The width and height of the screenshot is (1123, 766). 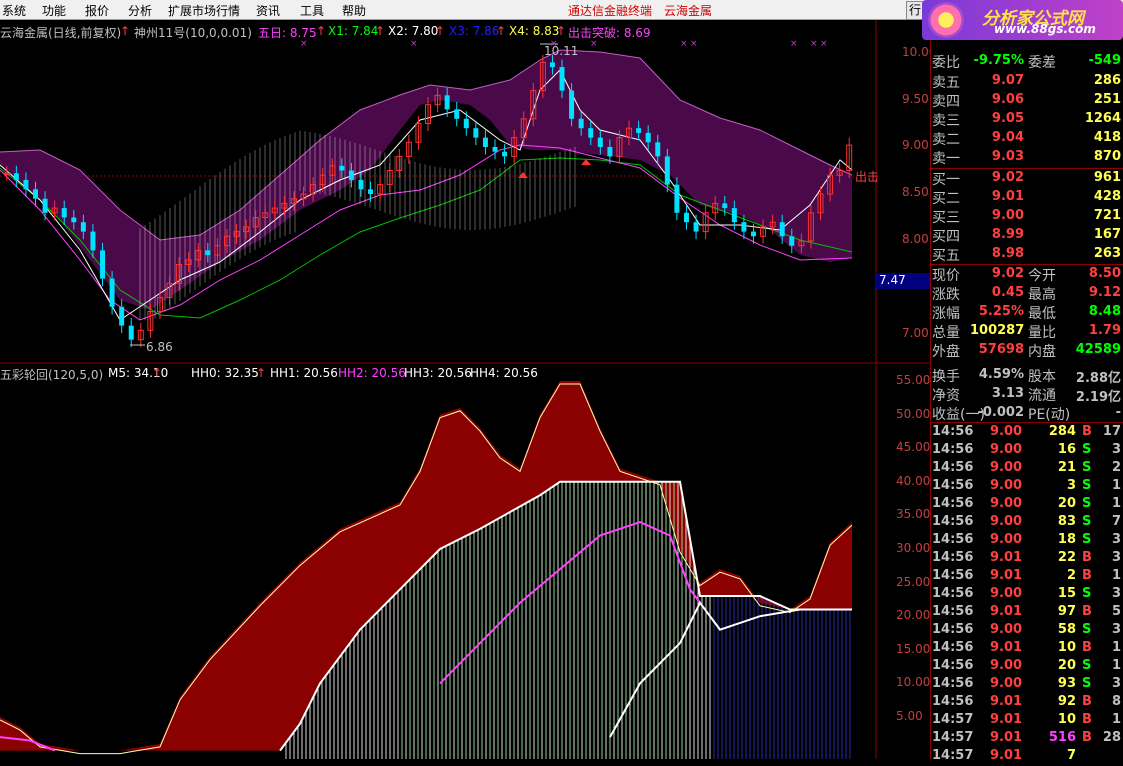 I want to click on ask-volume: 870, so click(x=1107, y=156).